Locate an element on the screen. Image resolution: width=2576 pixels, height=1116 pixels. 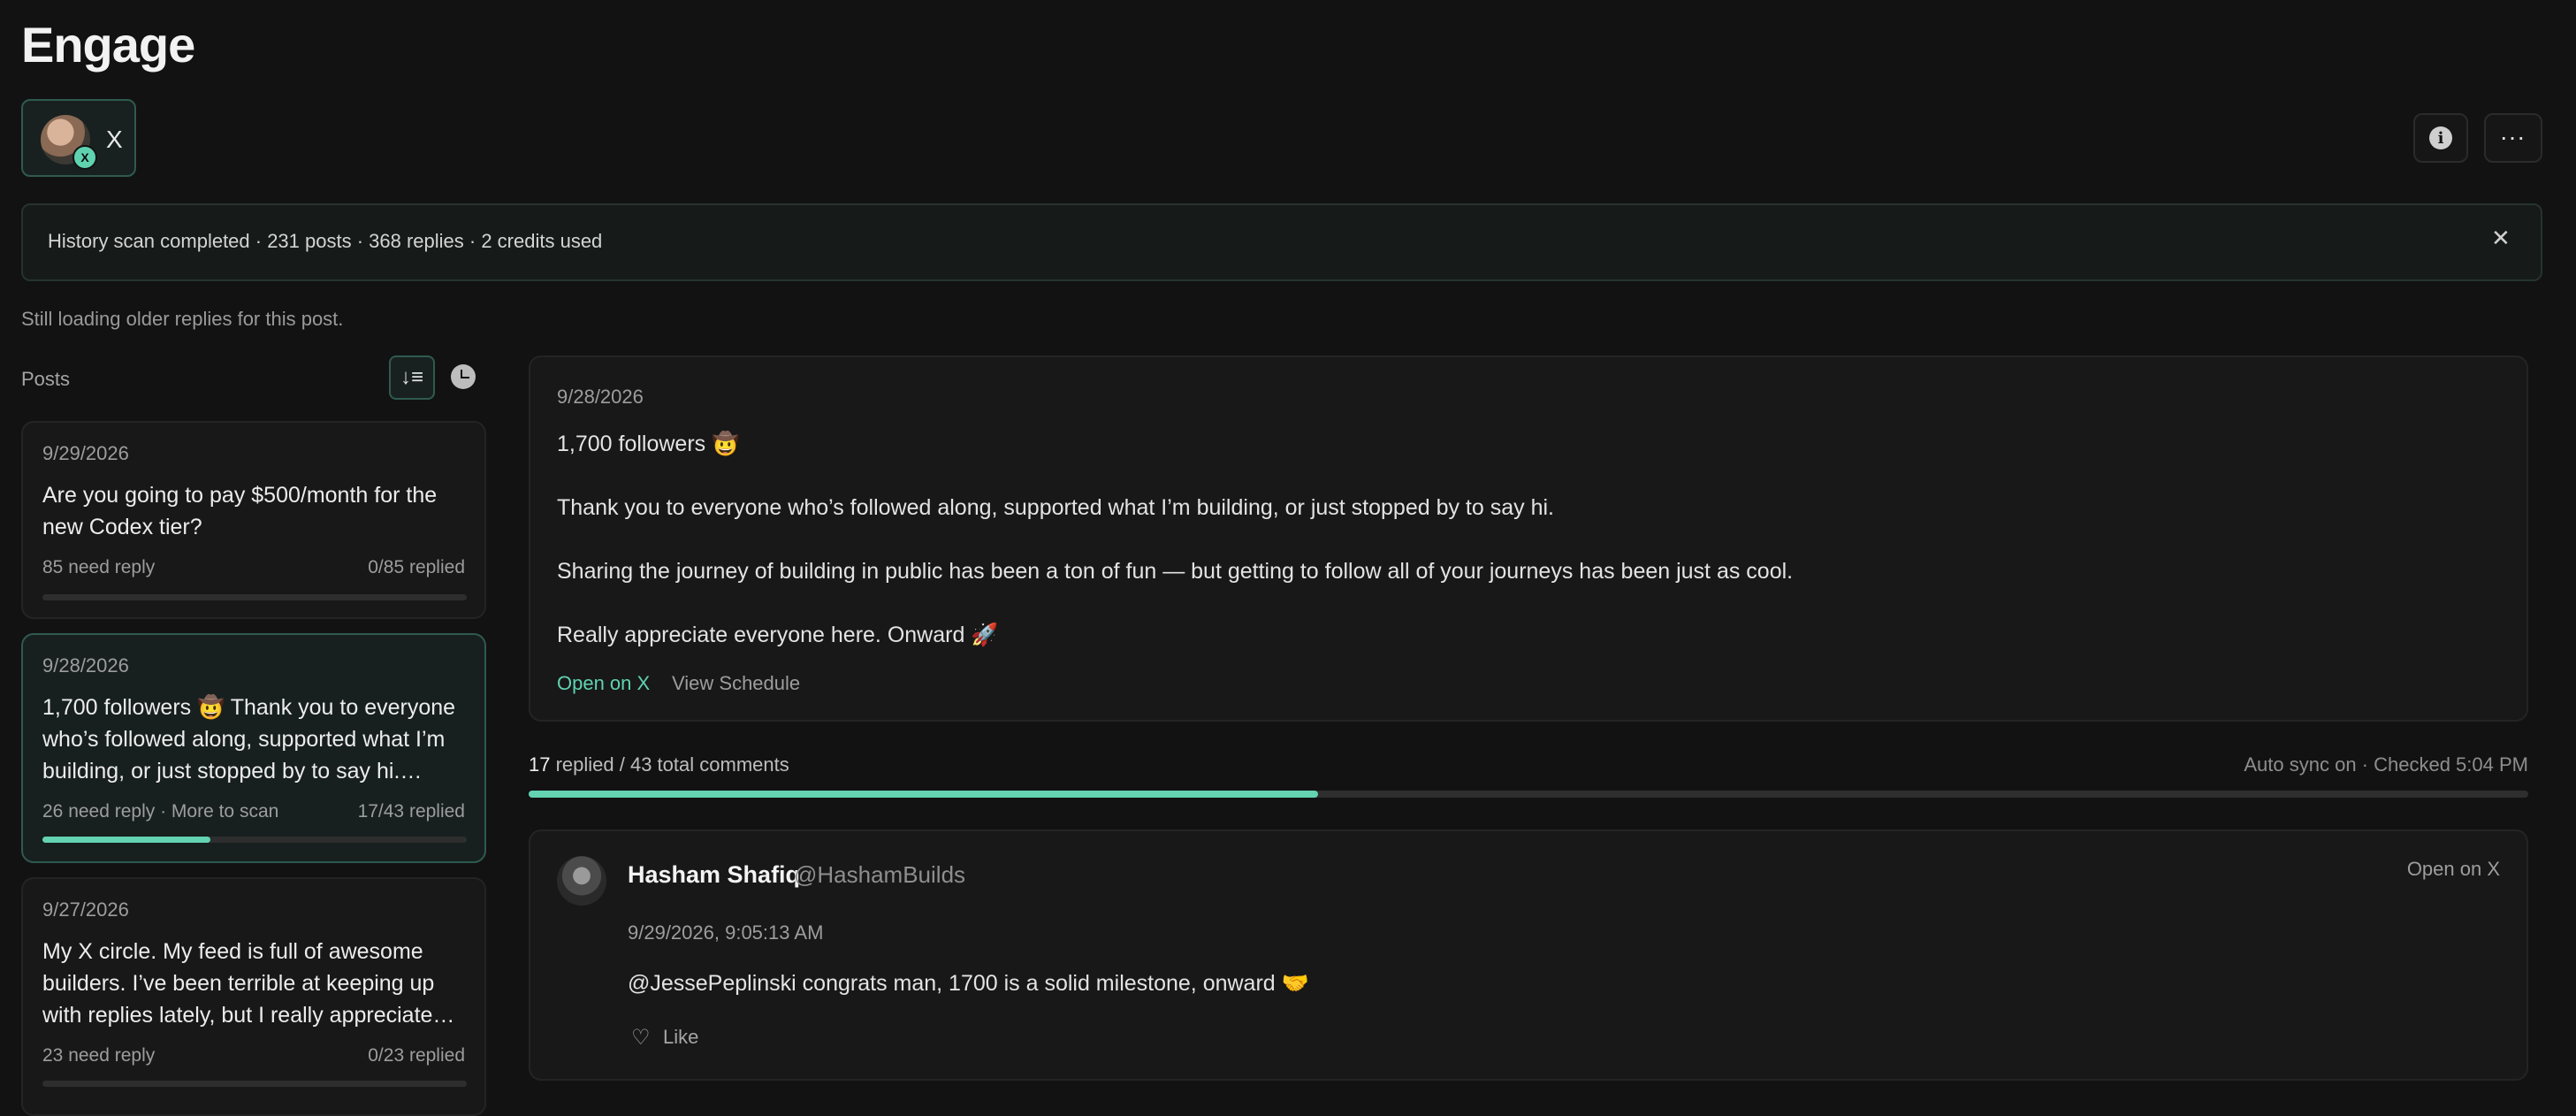
close-icon: ✕ is located at coordinates (2501, 238).